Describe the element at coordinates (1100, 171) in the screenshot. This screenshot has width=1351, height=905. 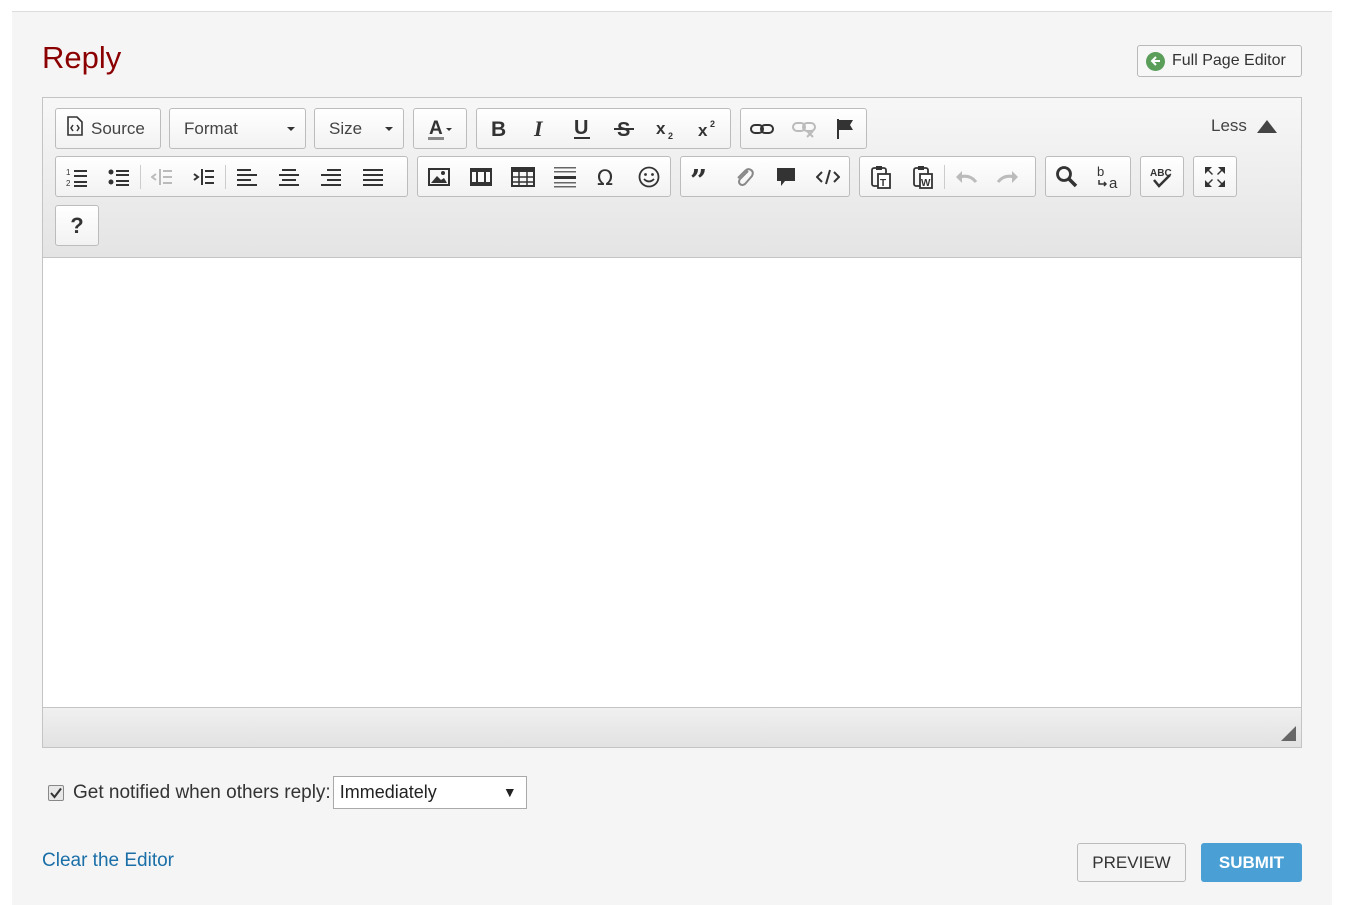
I see `svg-text: b` at that location.